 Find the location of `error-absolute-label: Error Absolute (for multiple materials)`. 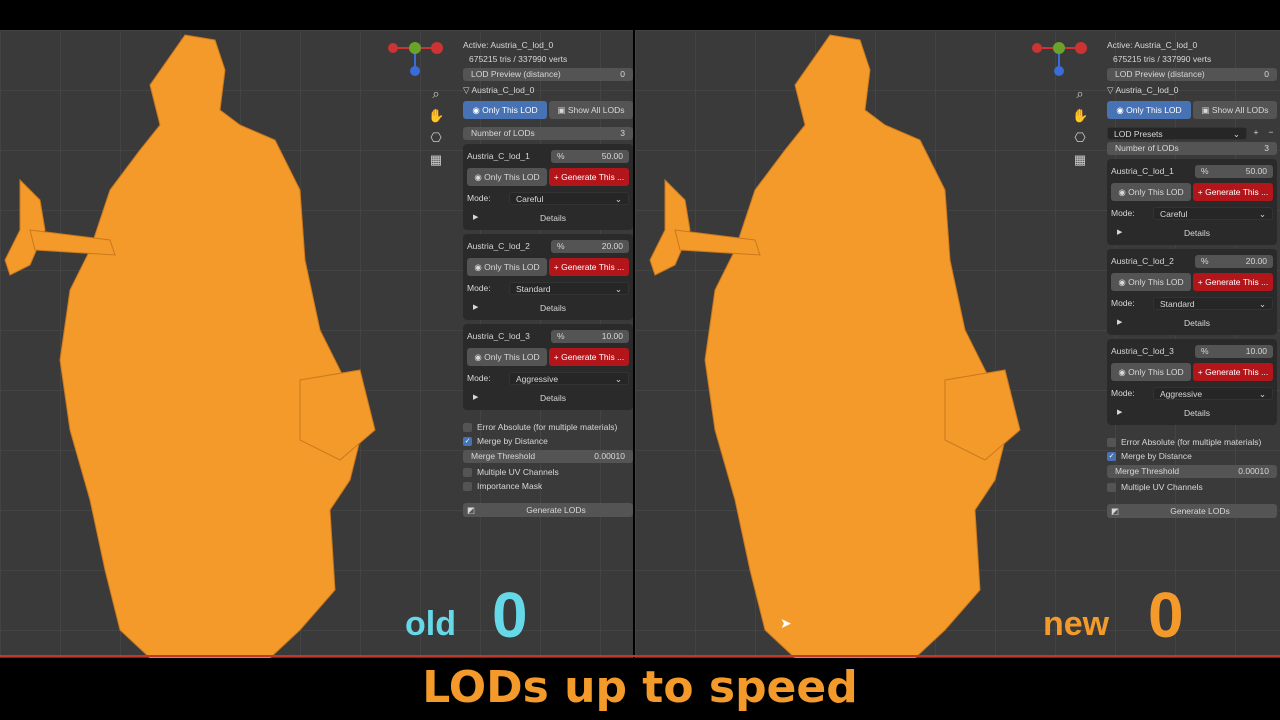

error-absolute-label: Error Absolute (for multiple materials) is located at coordinates (547, 427).